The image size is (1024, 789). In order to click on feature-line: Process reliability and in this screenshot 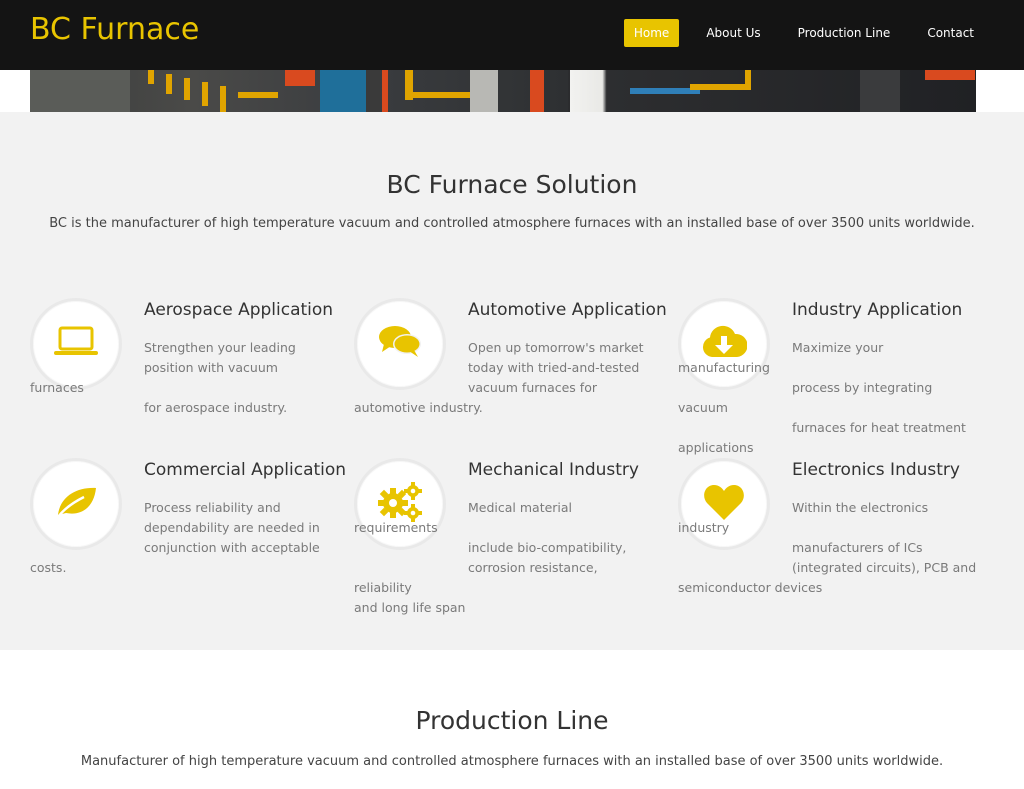, I will do `click(212, 507)`.